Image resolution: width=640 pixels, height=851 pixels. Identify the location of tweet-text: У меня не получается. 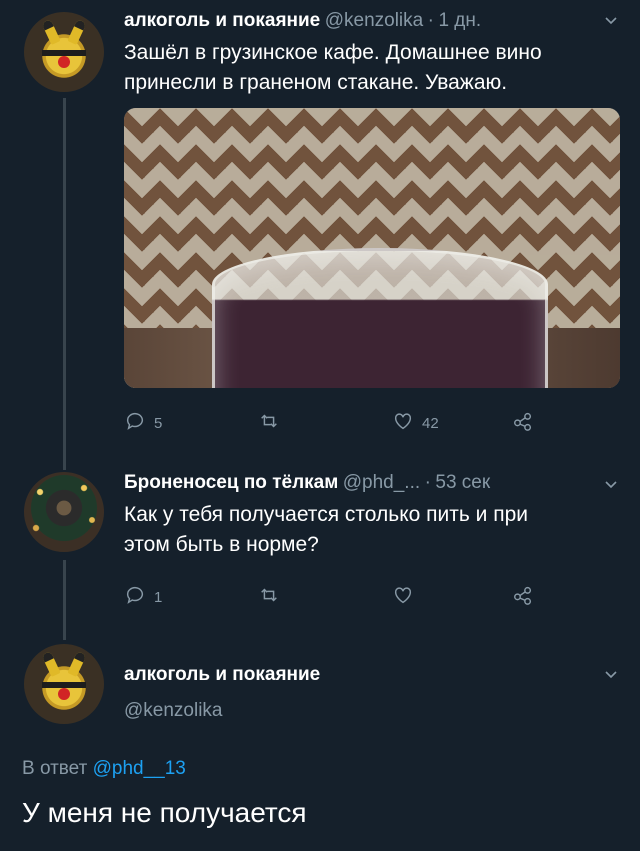
(164, 812).